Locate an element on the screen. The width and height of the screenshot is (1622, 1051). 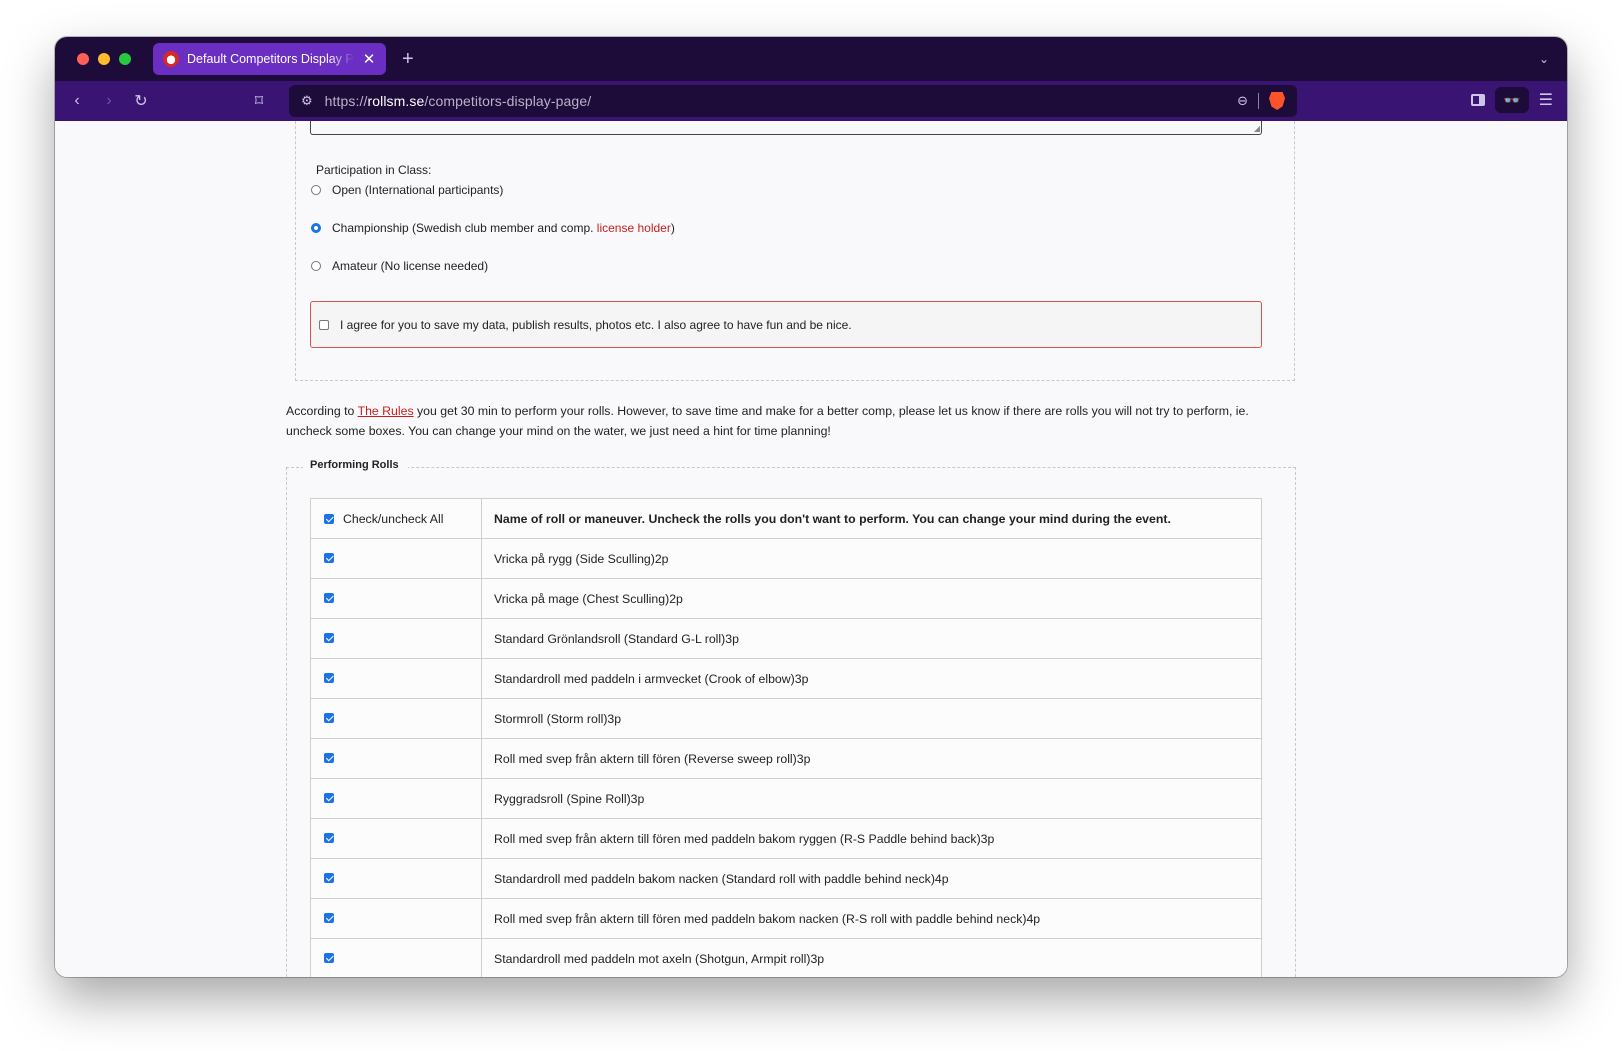
maximize-window-button is located at coordinates (125, 59).